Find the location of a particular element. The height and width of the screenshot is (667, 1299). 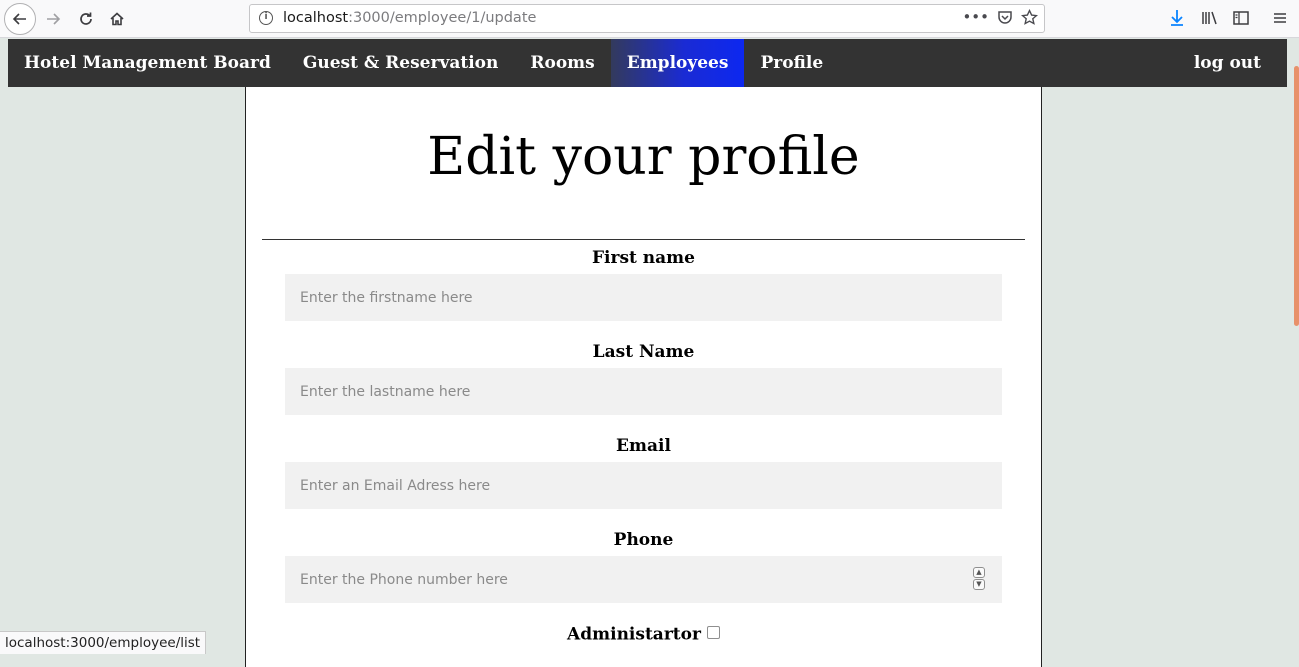

url-path: :3000/employee/1/update is located at coordinates (442, 18).